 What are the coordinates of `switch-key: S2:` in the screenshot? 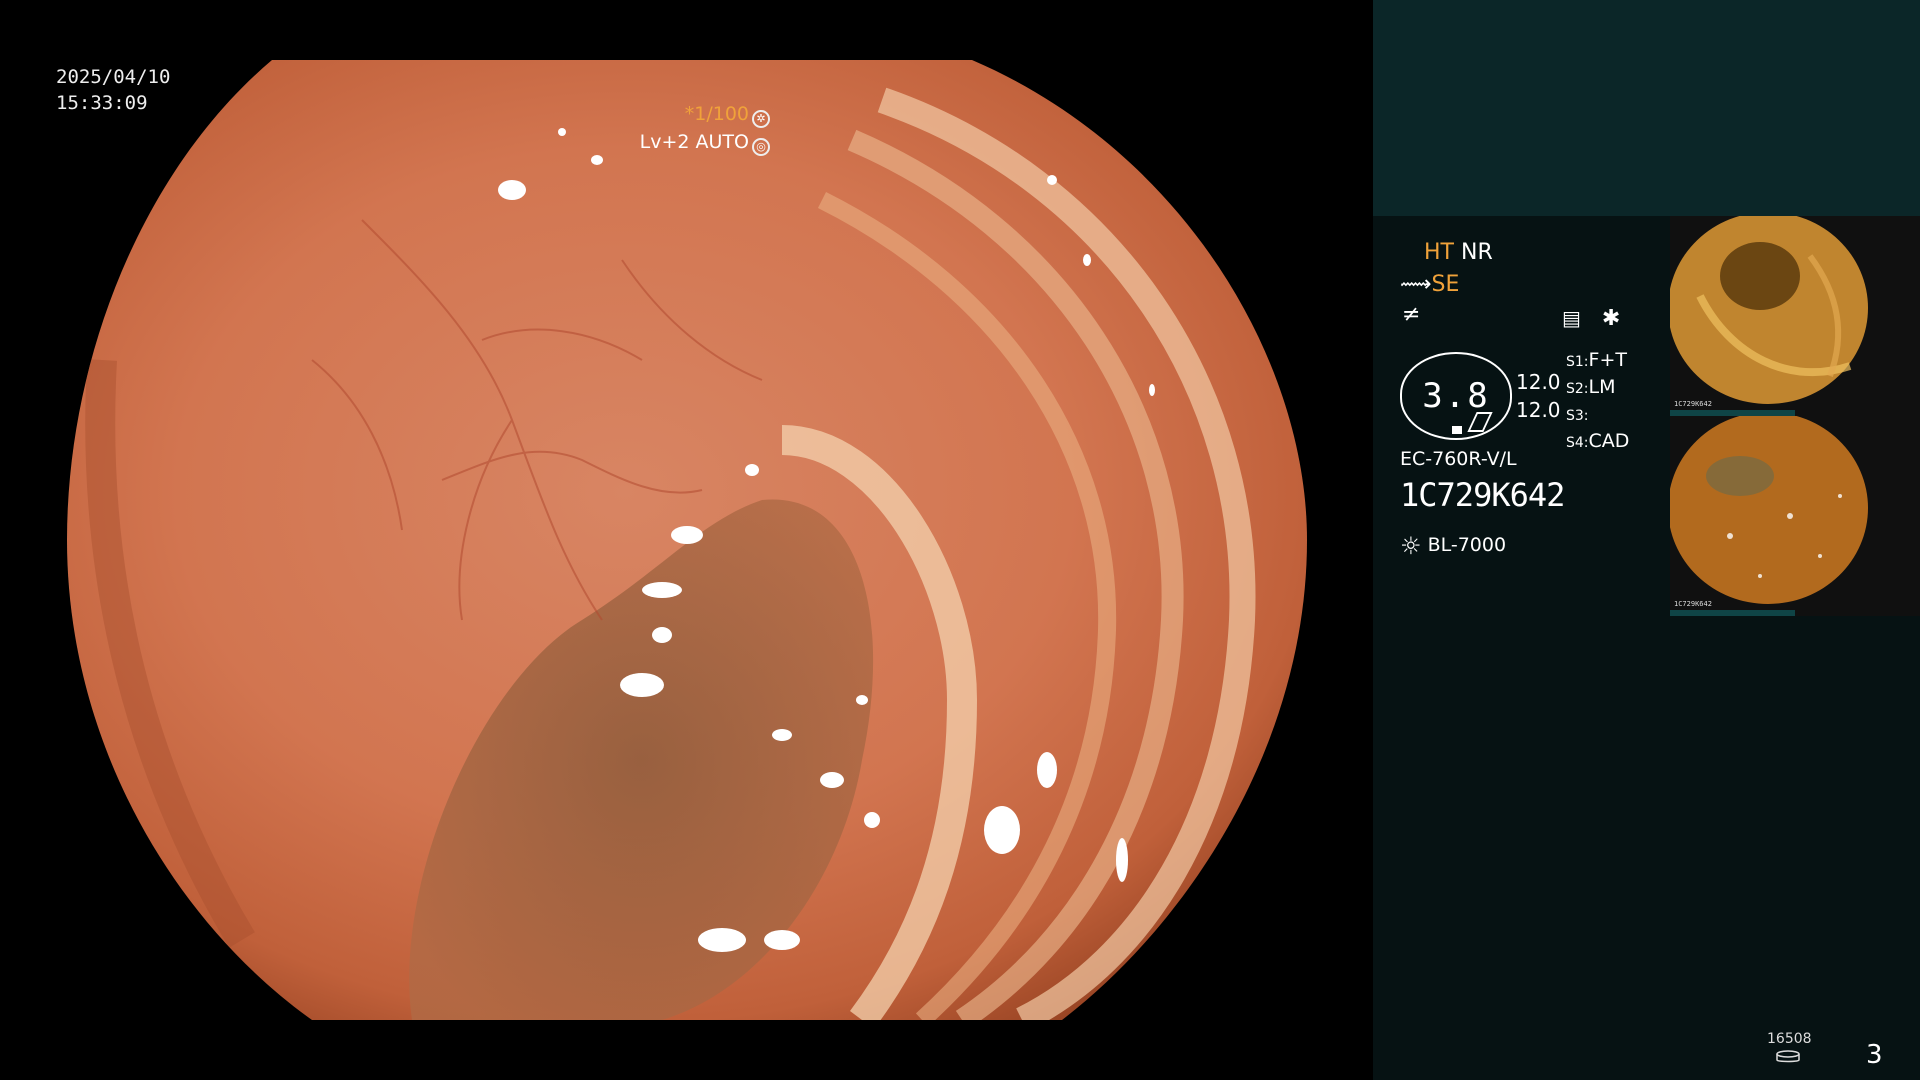 It's located at (1577, 389).